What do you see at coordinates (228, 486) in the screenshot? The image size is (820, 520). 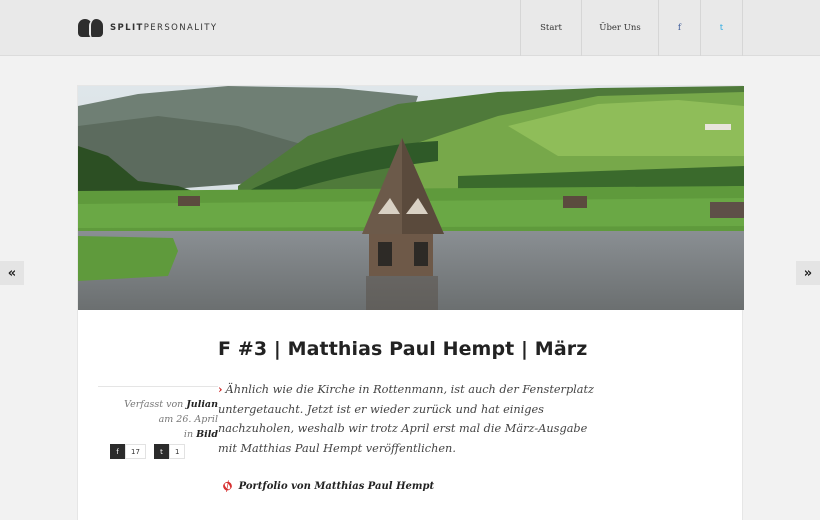 I see `chain-link-icon: Ø` at bounding box center [228, 486].